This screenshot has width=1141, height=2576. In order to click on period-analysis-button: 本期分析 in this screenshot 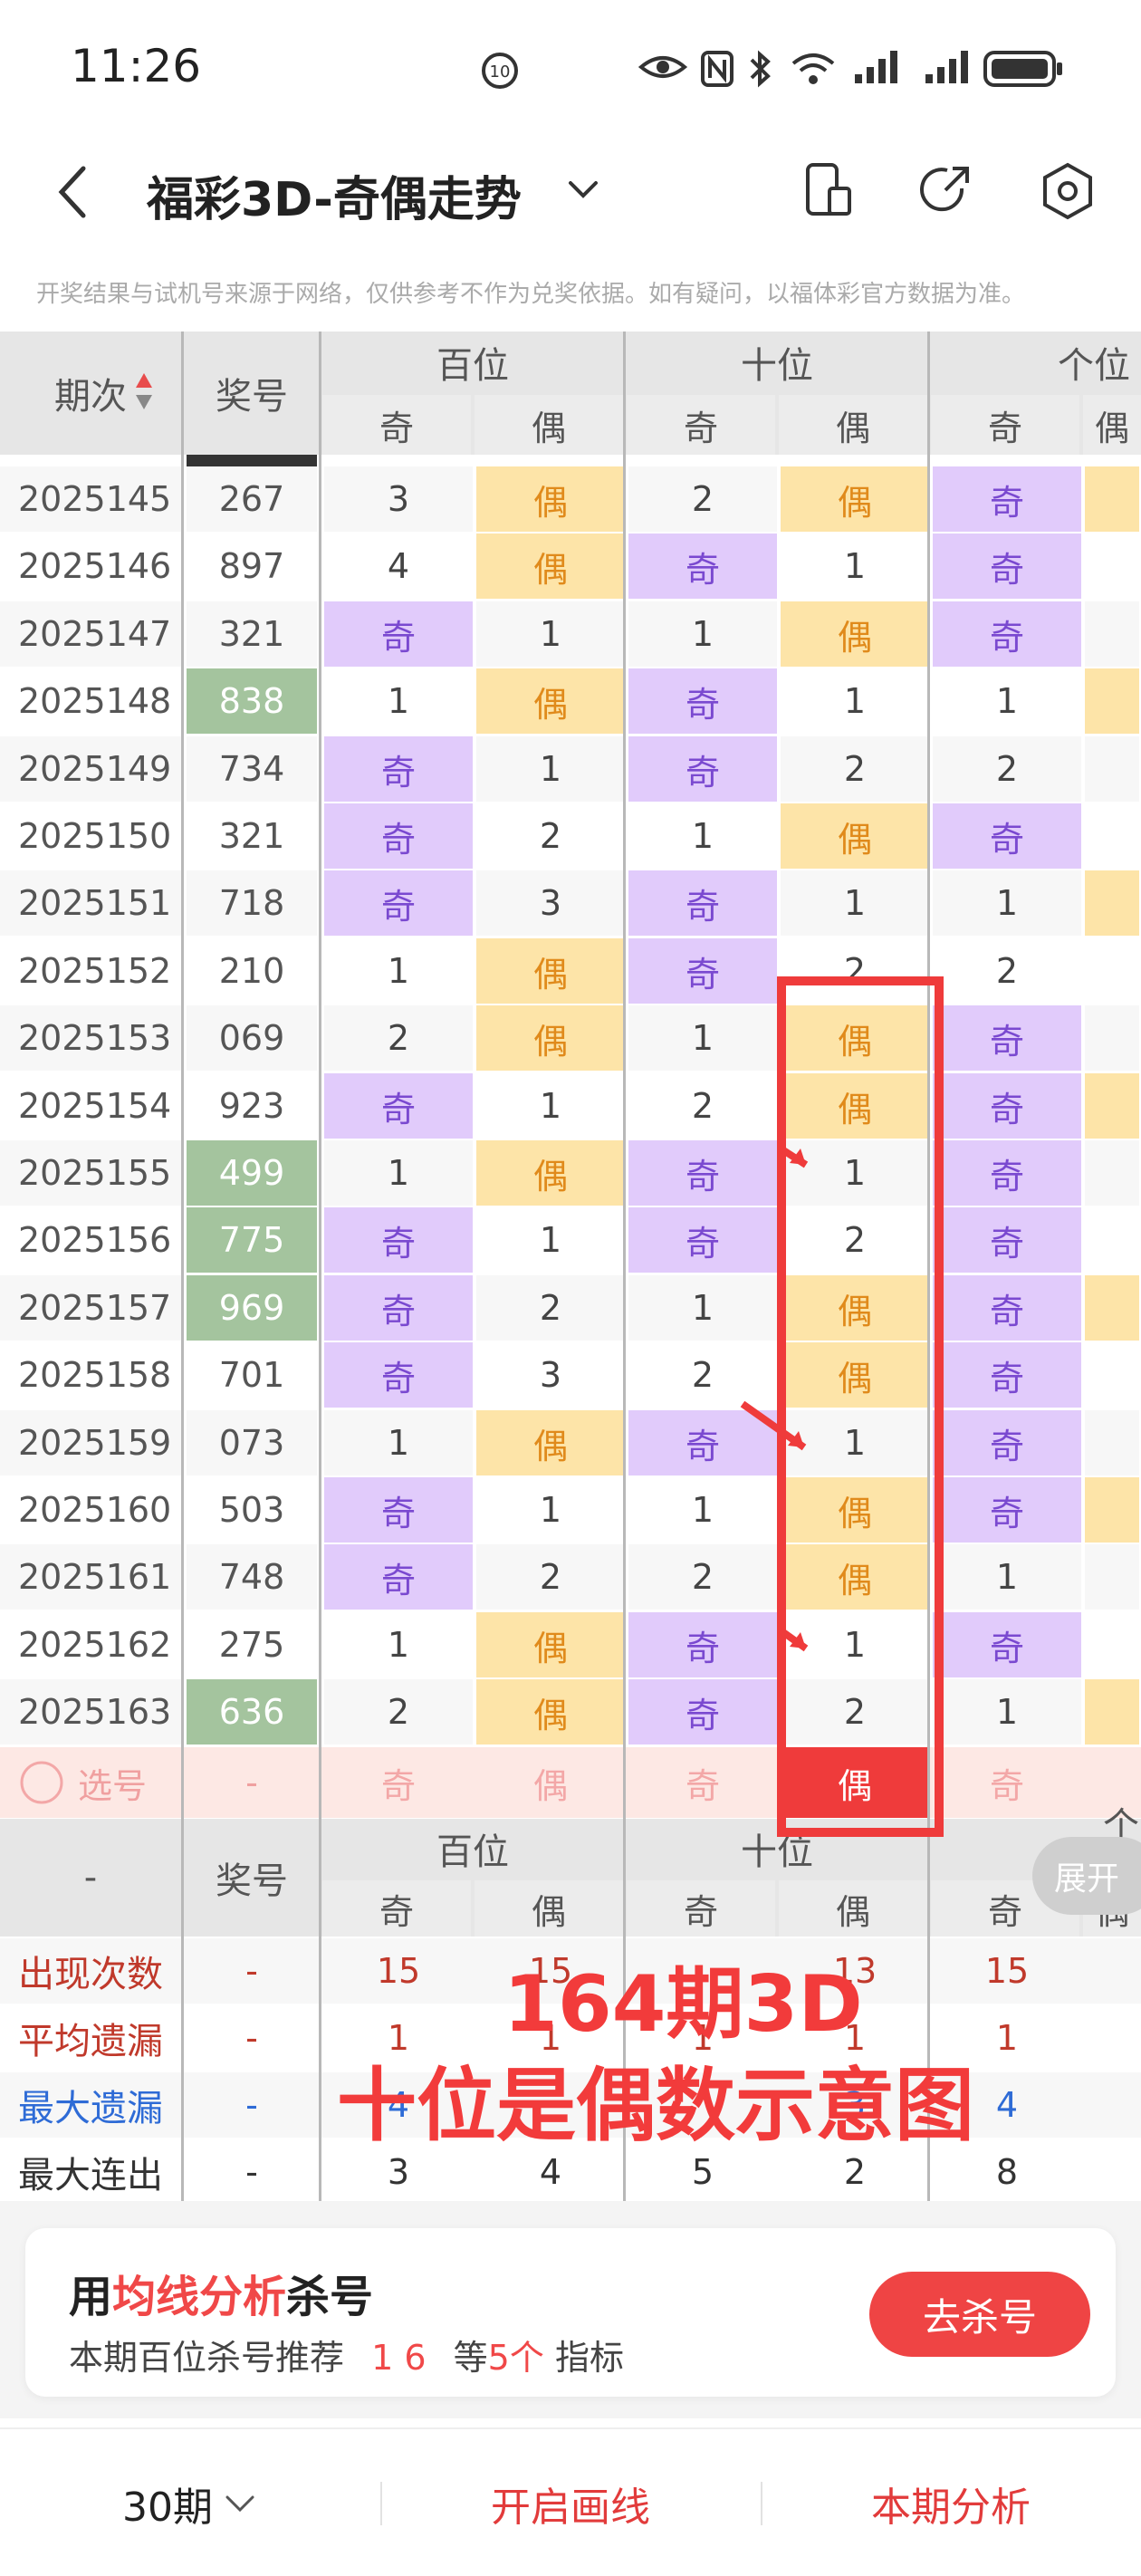, I will do `click(951, 2502)`.